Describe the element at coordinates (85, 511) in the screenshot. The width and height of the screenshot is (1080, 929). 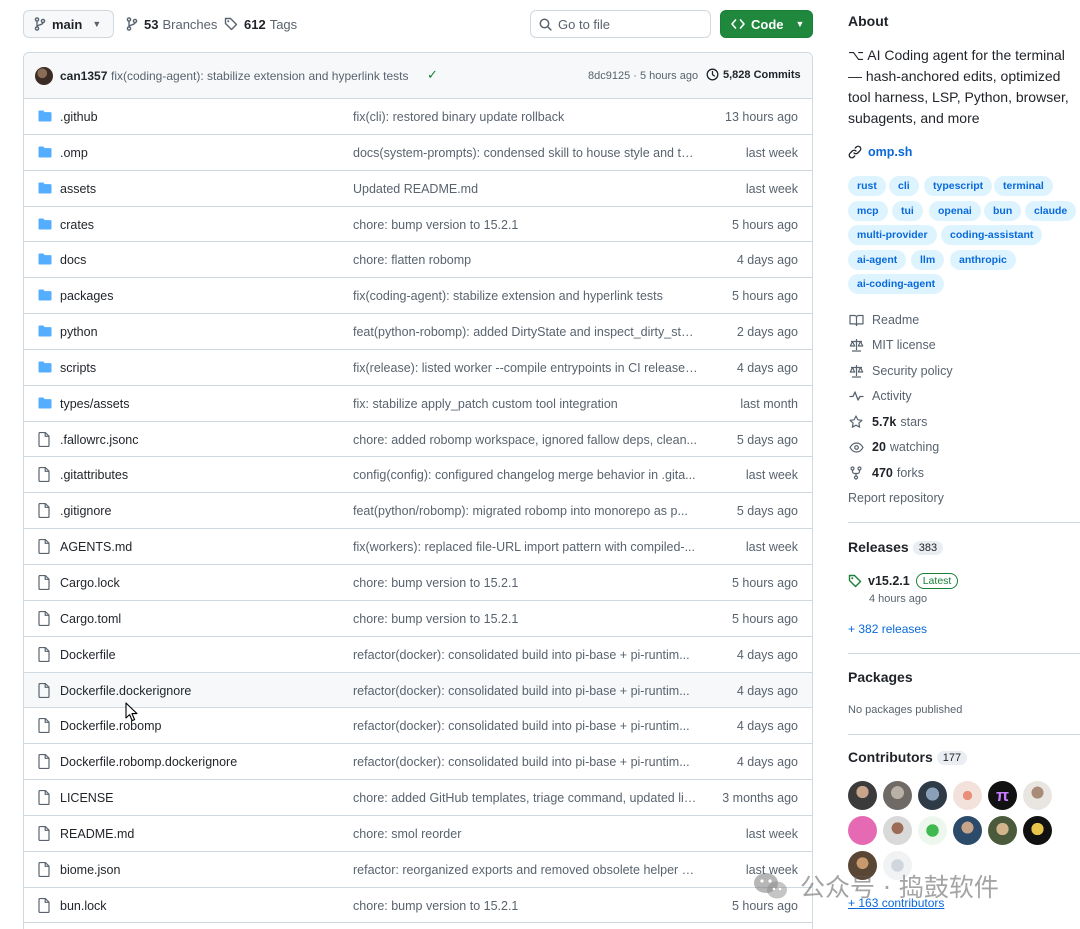
I see `file-name-link: .gitignore` at that location.